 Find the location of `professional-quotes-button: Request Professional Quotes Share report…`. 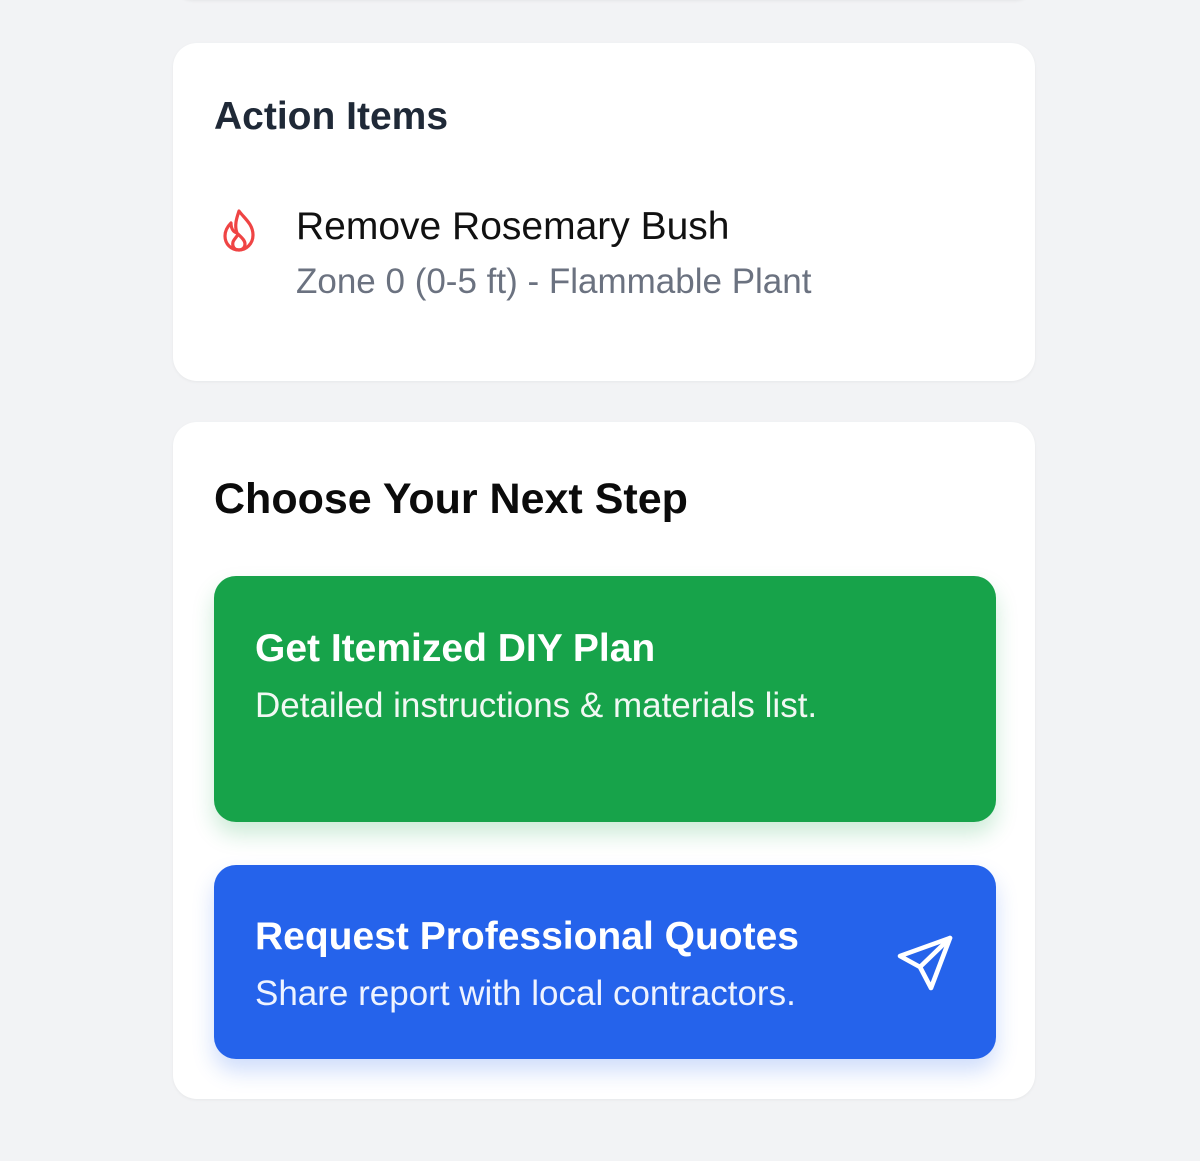

professional-quotes-button: Request Professional Quotes Share report… is located at coordinates (605, 962).